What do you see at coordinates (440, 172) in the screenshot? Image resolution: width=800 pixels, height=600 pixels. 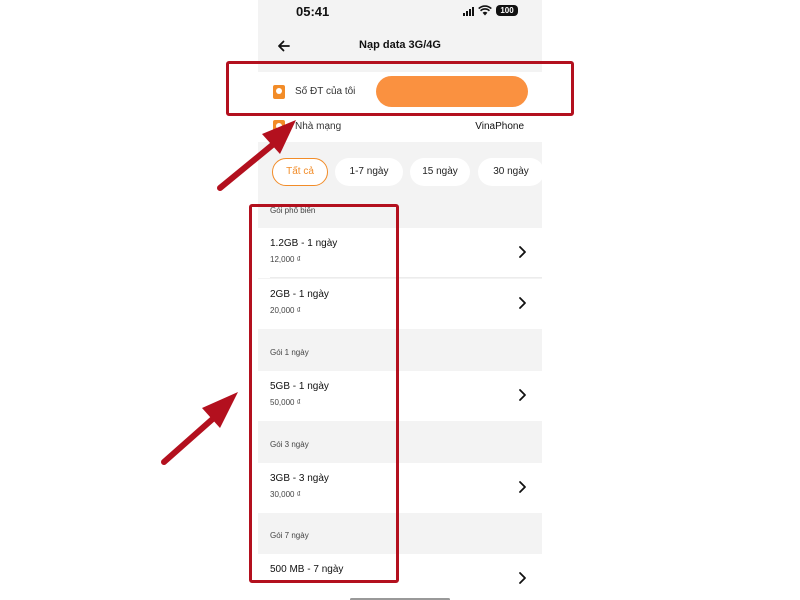 I see `filter-chip-15-days: 15 ngày` at bounding box center [440, 172].